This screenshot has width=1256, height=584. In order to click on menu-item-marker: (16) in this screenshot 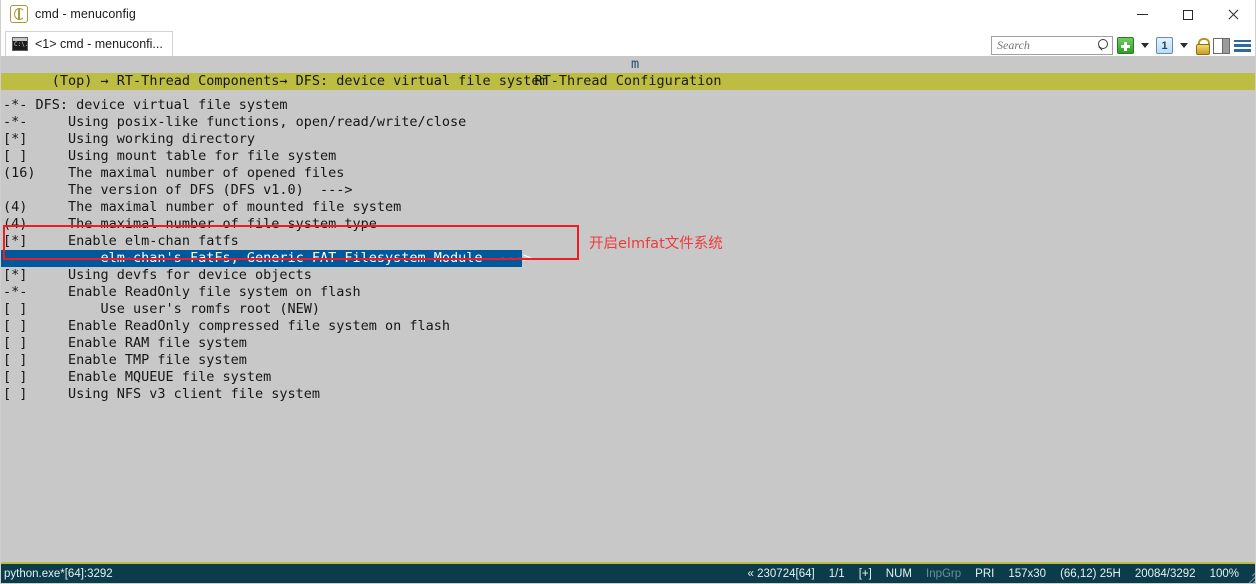, I will do `click(19, 173)`.